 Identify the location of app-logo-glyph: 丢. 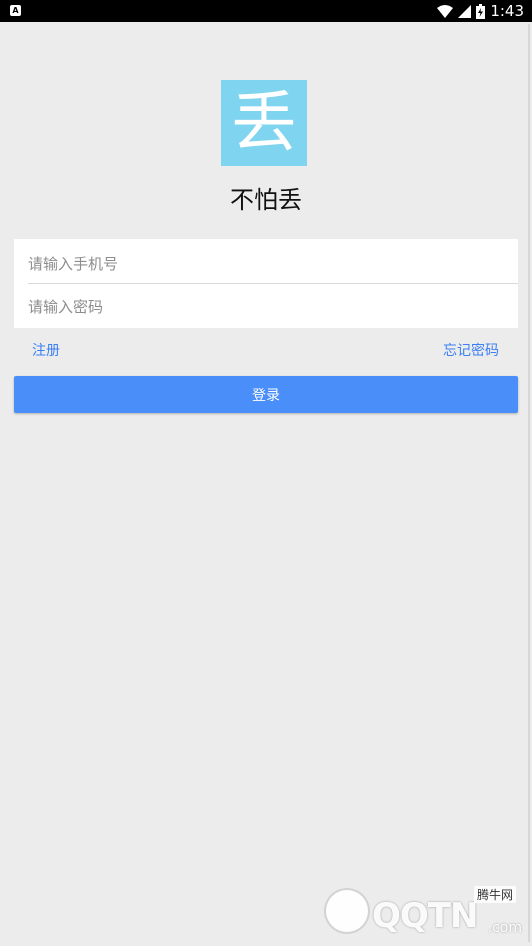
(264, 122).